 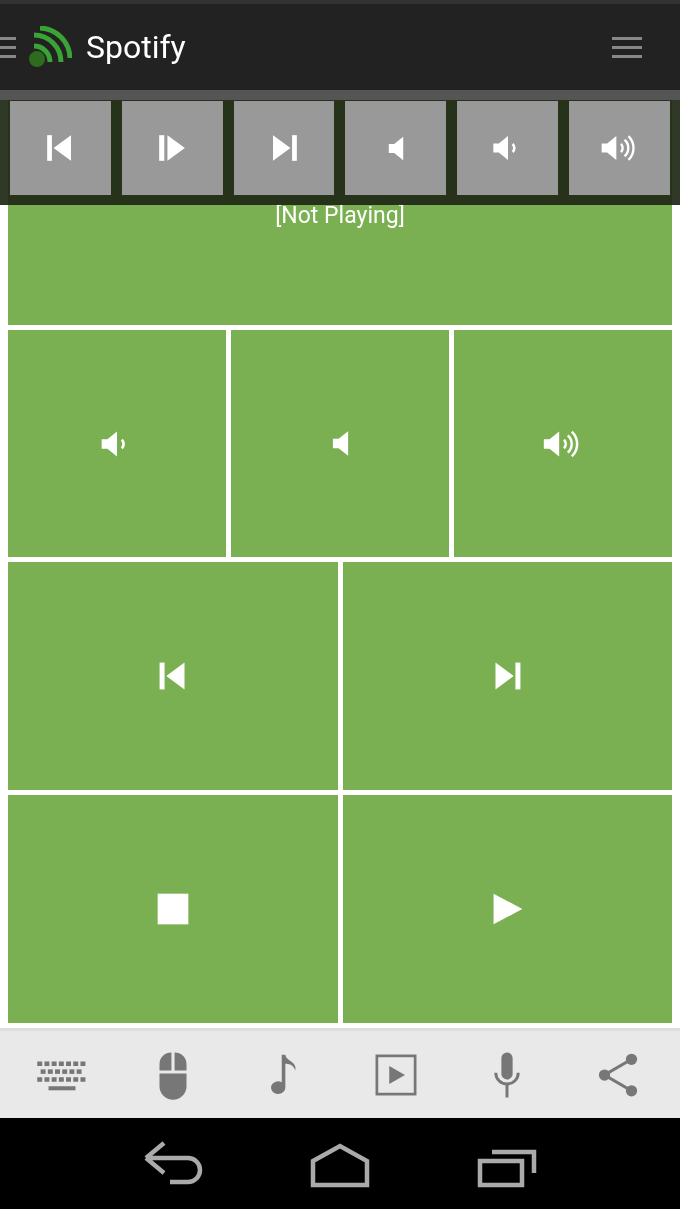 What do you see at coordinates (340, 216) in the screenshot?
I see `now-playing-text: [Not Playing]` at bounding box center [340, 216].